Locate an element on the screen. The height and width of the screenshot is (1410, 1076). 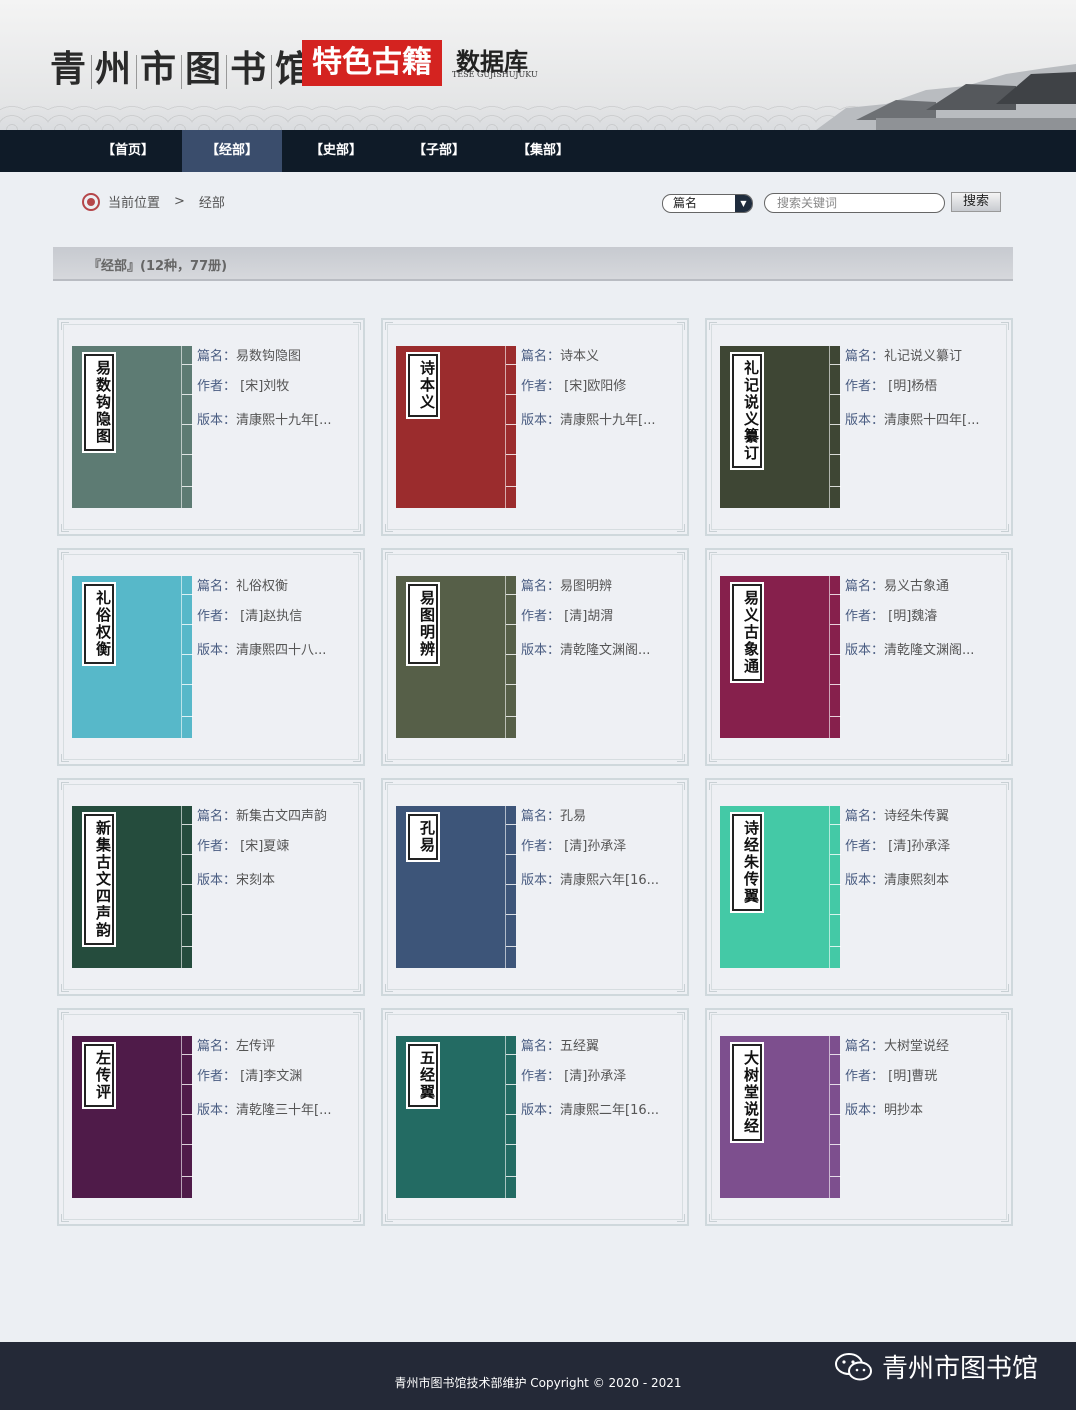
book-author-row: 作者： [宋]夏竦 is located at coordinates (262, 853).